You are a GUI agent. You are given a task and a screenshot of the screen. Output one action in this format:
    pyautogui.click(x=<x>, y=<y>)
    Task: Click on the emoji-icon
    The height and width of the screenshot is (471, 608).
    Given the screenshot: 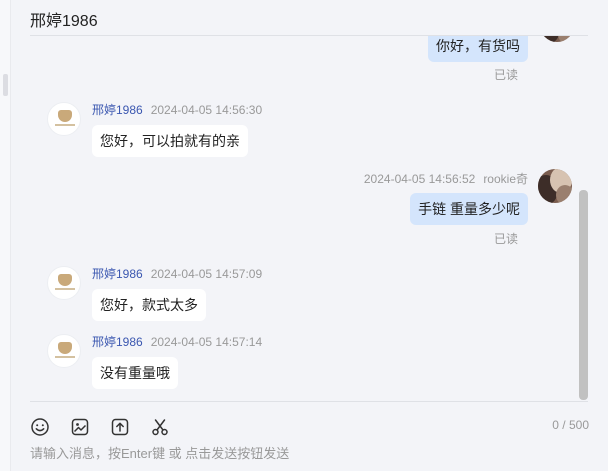 What is the action you would take?
    pyautogui.click(x=40, y=427)
    